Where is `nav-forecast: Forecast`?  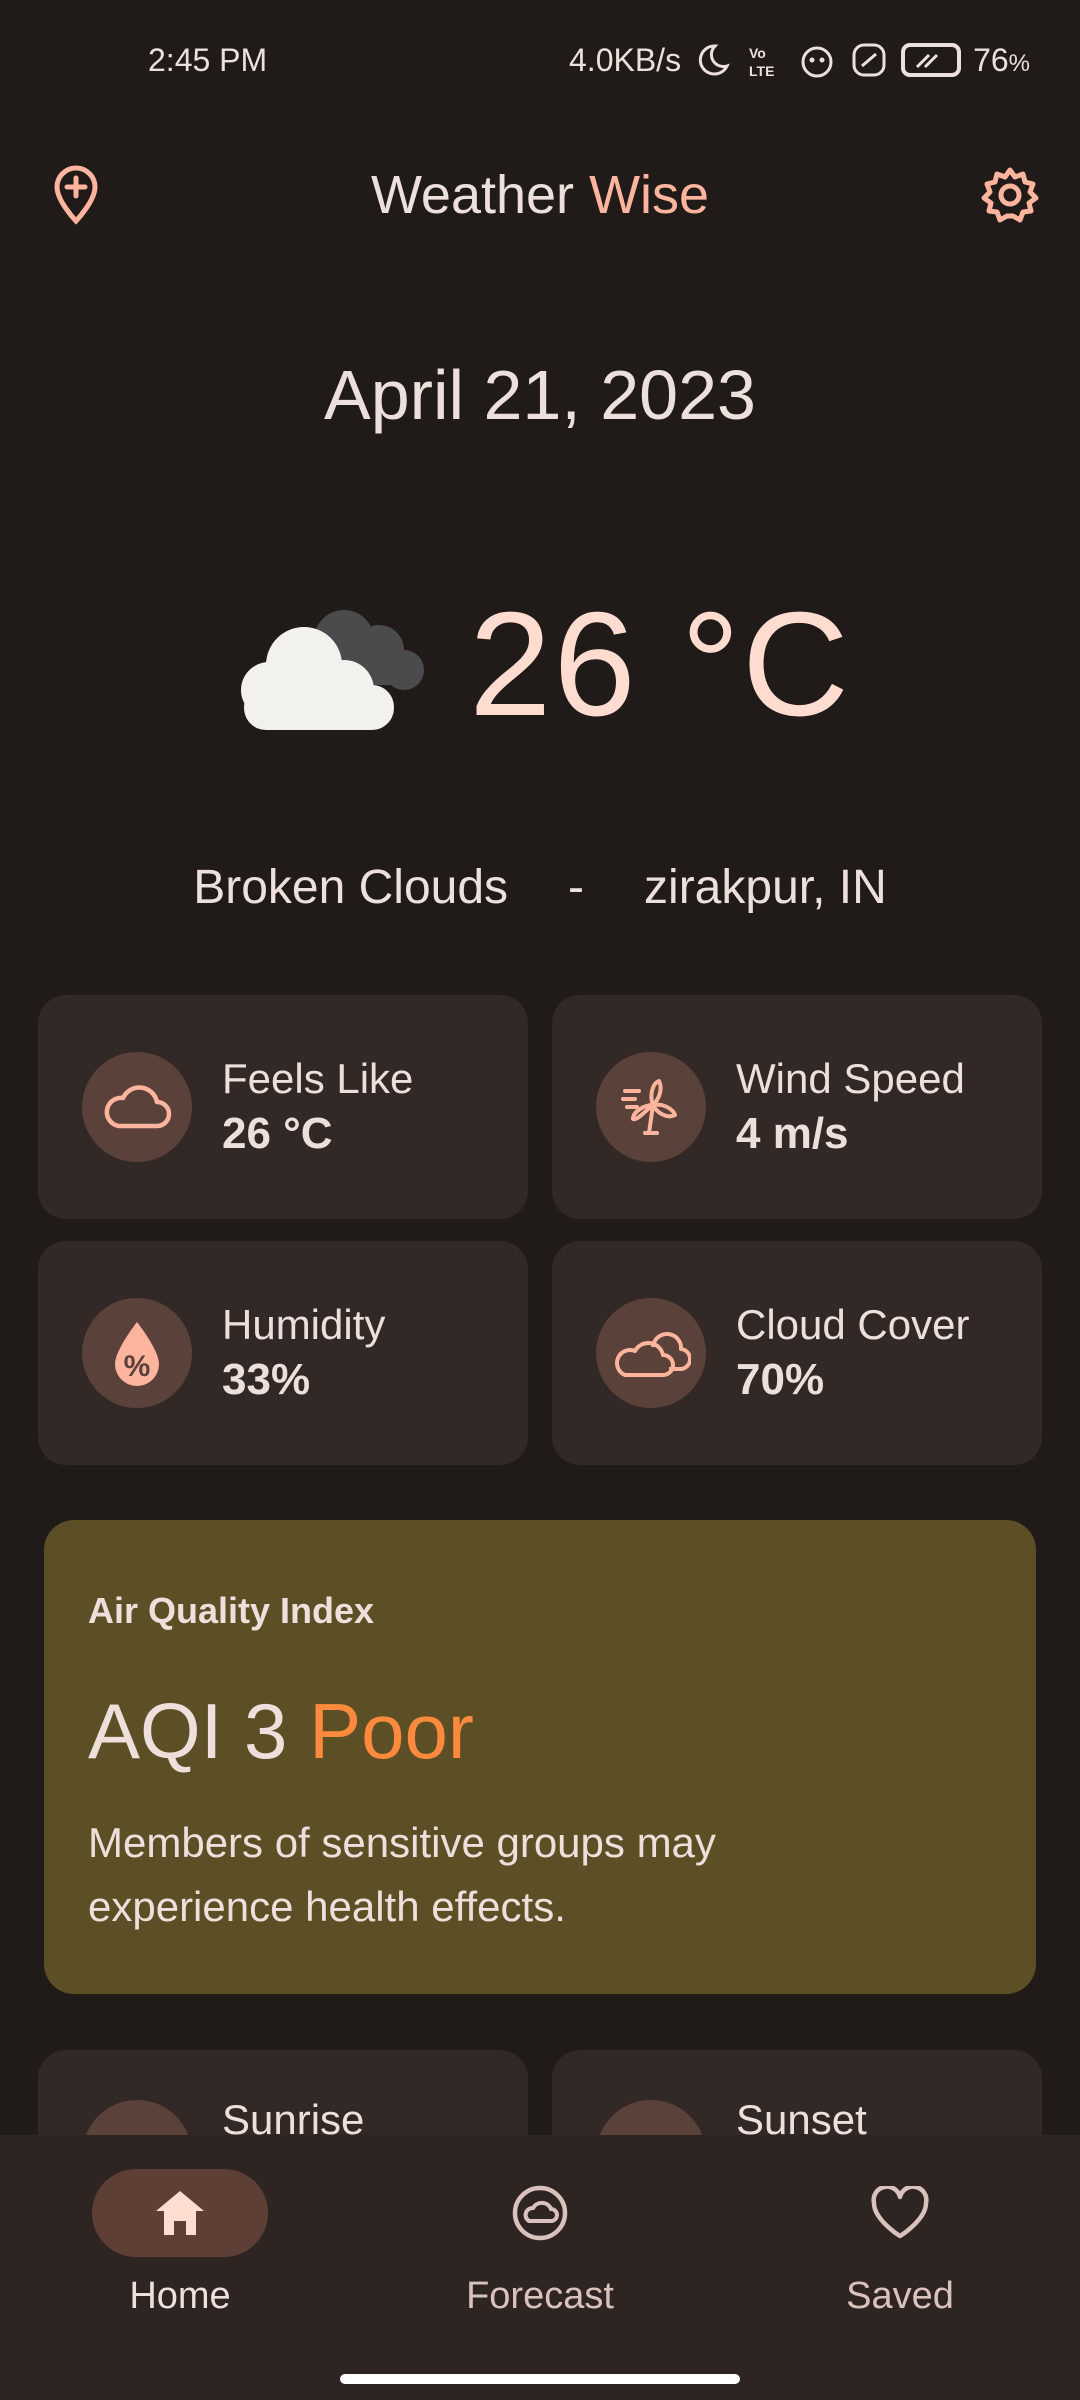
nav-forecast: Forecast is located at coordinates (540, 2267).